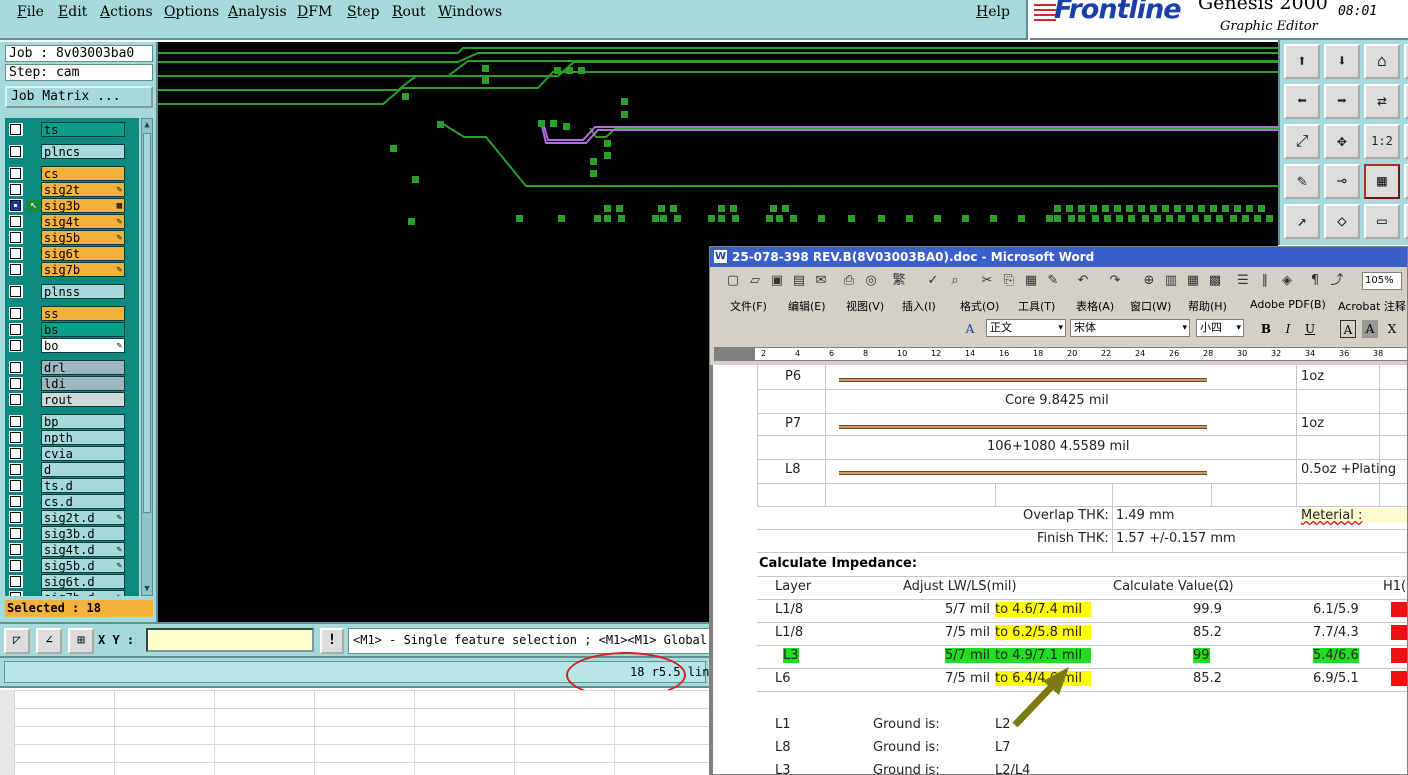 Image resolution: width=1408 pixels, height=775 pixels. I want to click on layer-row: plncs, so click(72, 151).